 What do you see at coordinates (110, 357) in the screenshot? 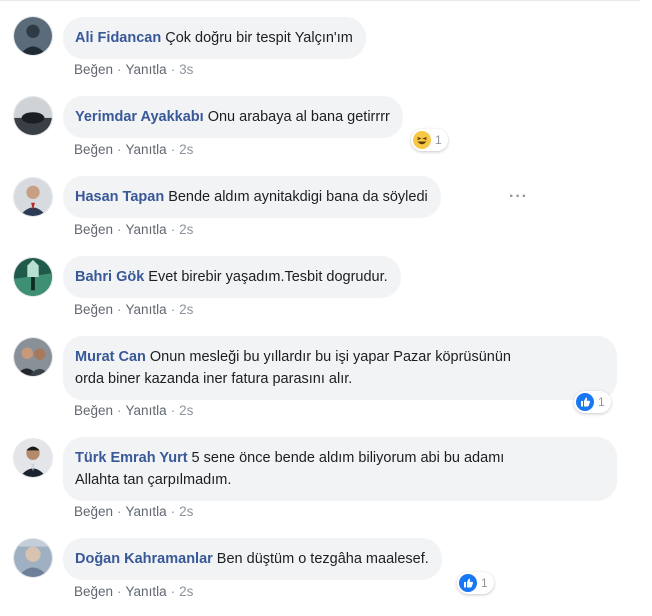
I see `comment-author: Murat Can` at bounding box center [110, 357].